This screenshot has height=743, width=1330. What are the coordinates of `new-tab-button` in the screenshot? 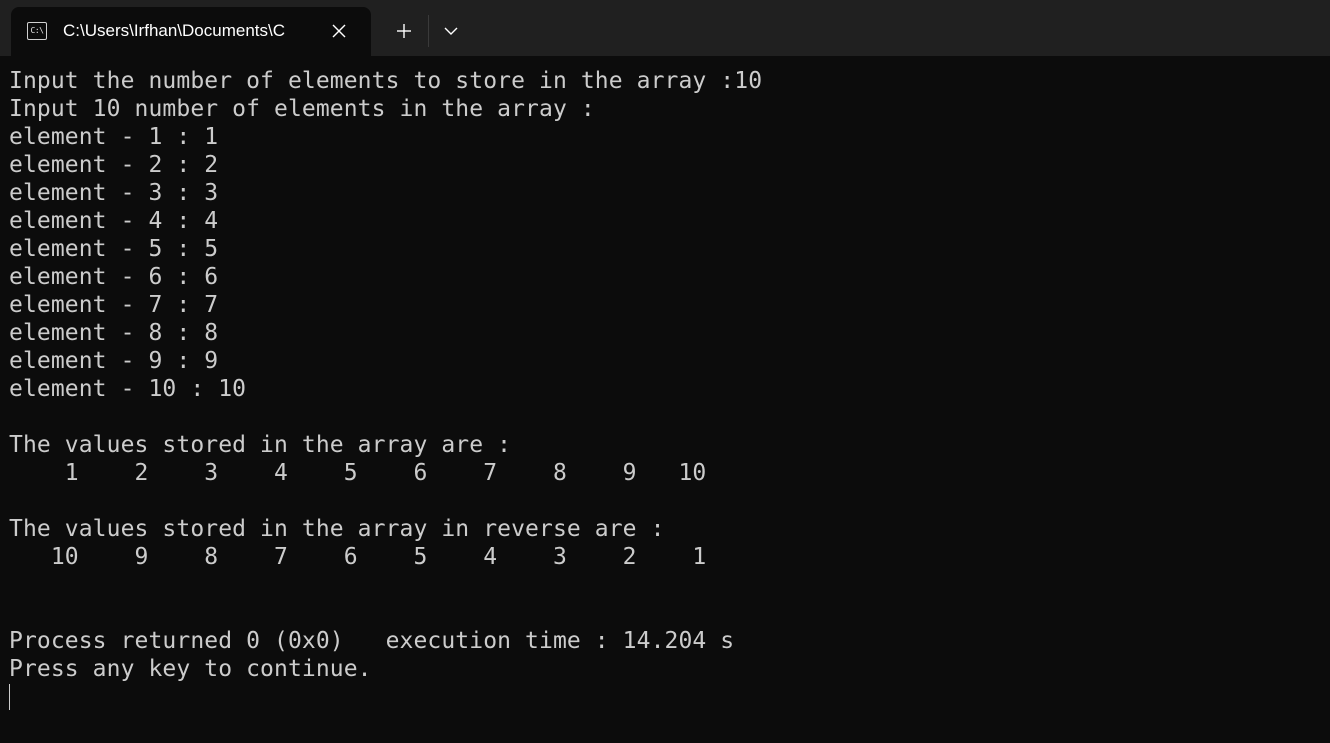 It's located at (404, 31).